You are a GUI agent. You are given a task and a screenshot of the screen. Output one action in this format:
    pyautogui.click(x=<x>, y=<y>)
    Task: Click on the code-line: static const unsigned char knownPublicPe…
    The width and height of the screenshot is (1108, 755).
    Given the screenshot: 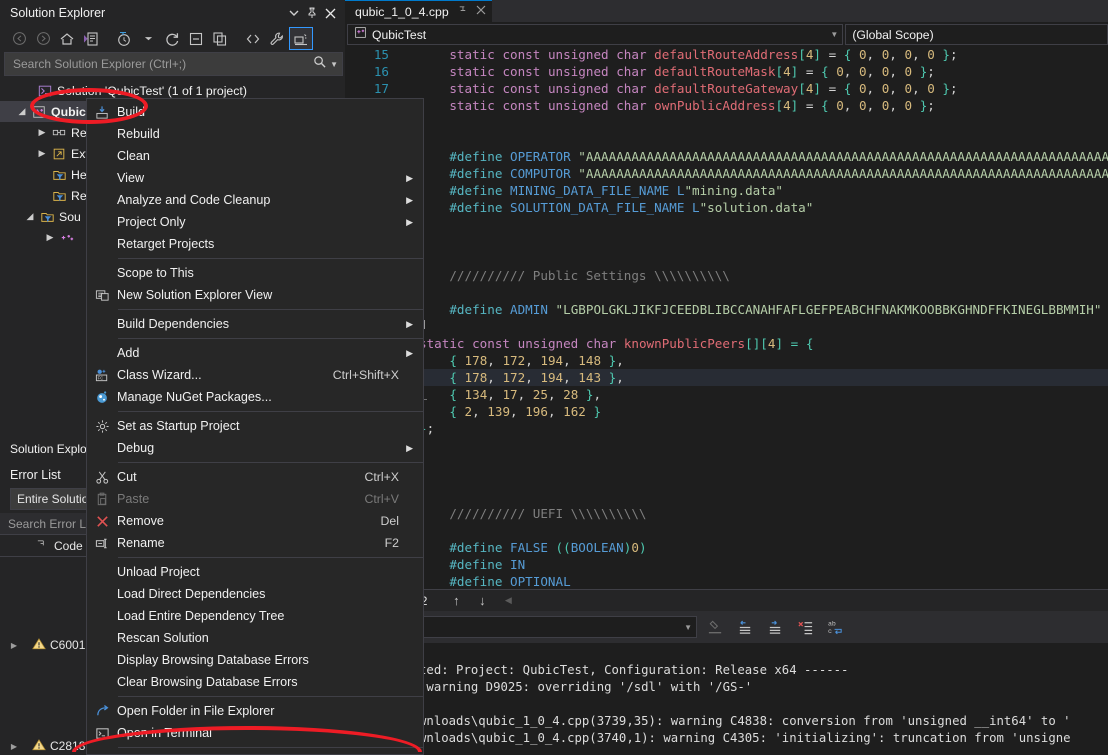 What is the action you would take?
    pyautogui.click(x=726, y=343)
    